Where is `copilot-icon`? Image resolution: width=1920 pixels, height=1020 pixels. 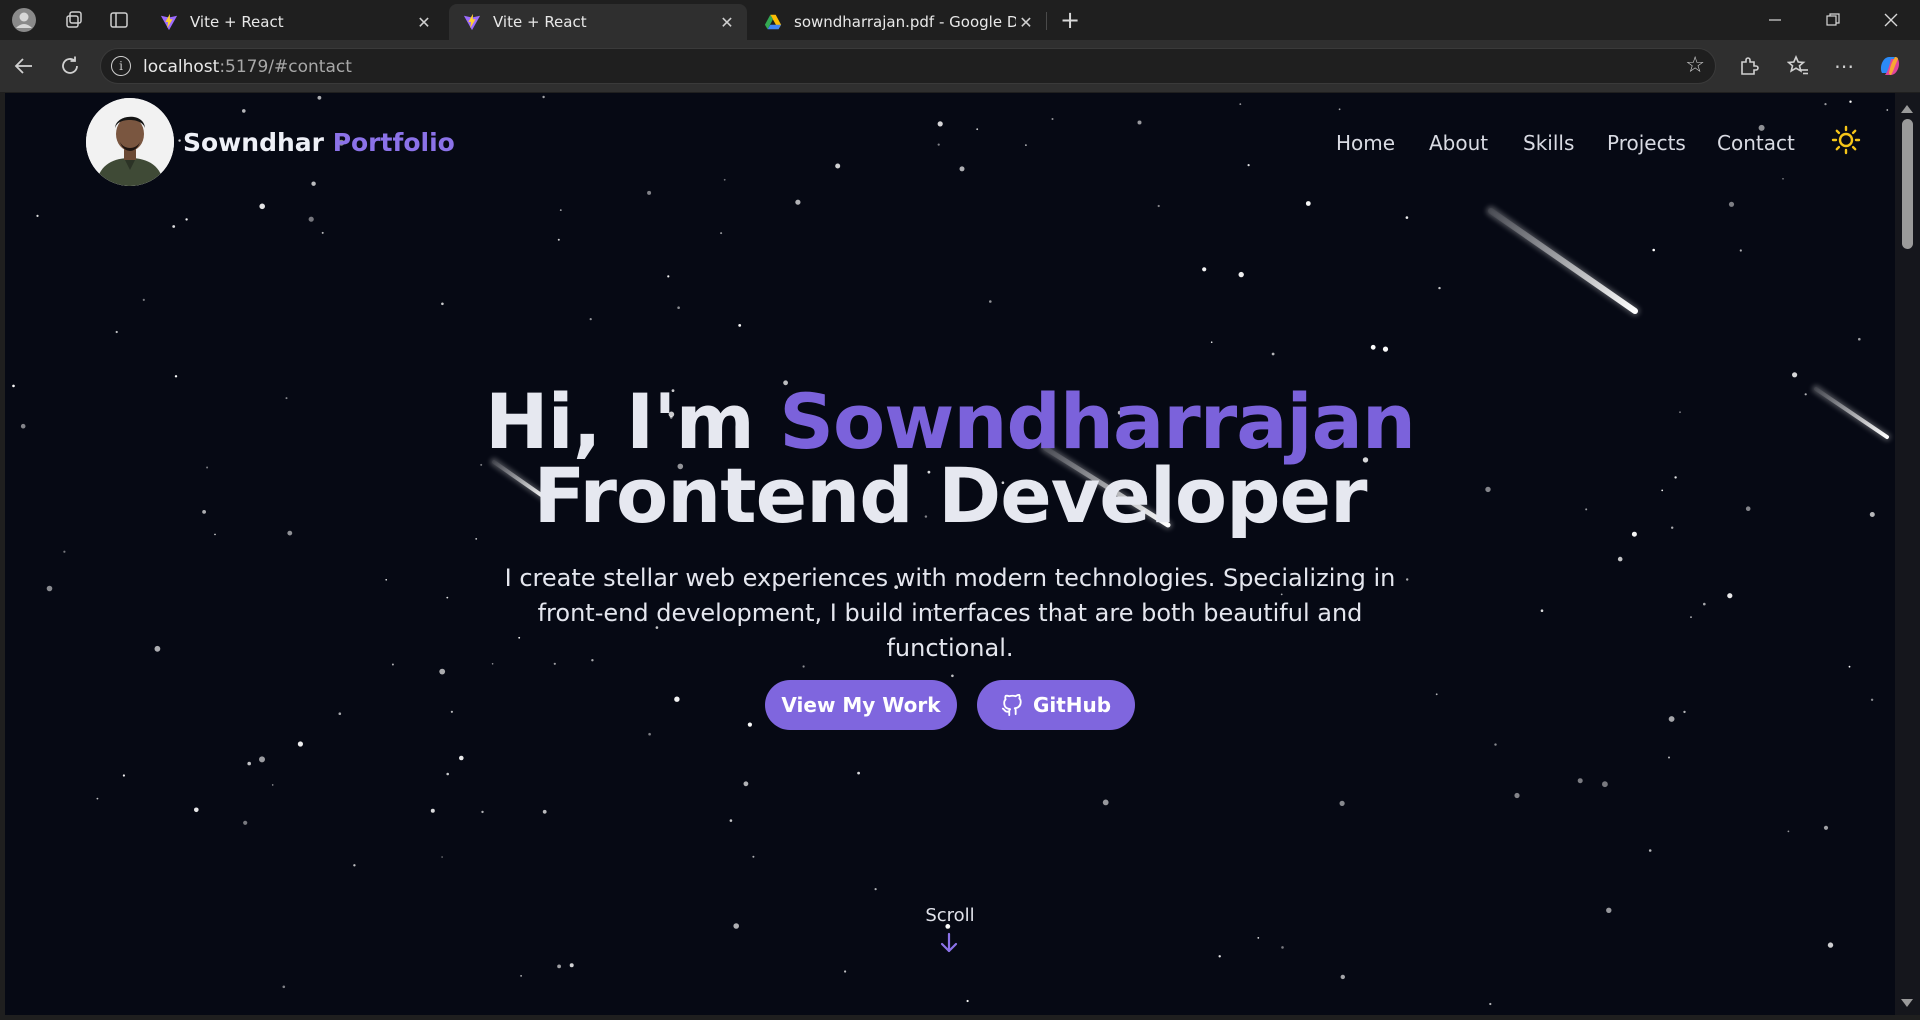
copilot-icon is located at coordinates (1890, 66).